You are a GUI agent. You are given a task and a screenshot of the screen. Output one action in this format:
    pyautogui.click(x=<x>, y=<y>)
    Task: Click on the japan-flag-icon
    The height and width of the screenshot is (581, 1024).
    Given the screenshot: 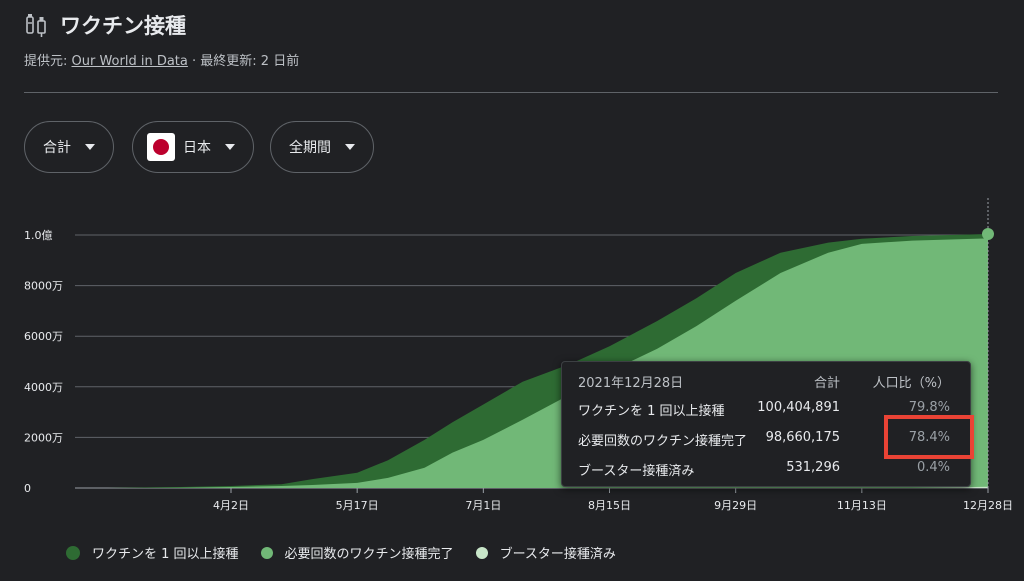 What is the action you would take?
    pyautogui.click(x=161, y=147)
    